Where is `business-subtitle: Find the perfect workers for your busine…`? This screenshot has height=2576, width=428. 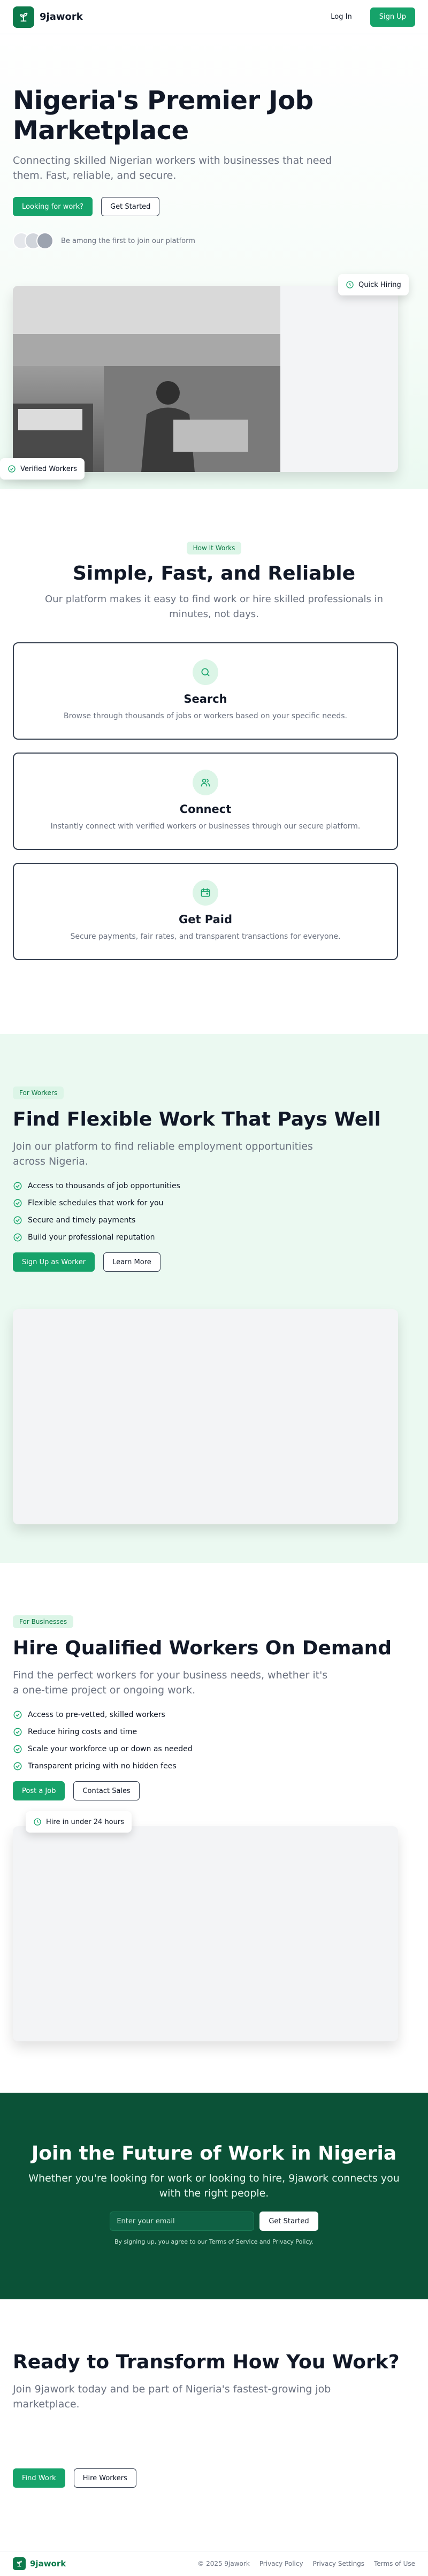
business-subtitle: Find the perfect workers for your busine… is located at coordinates (171, 1682).